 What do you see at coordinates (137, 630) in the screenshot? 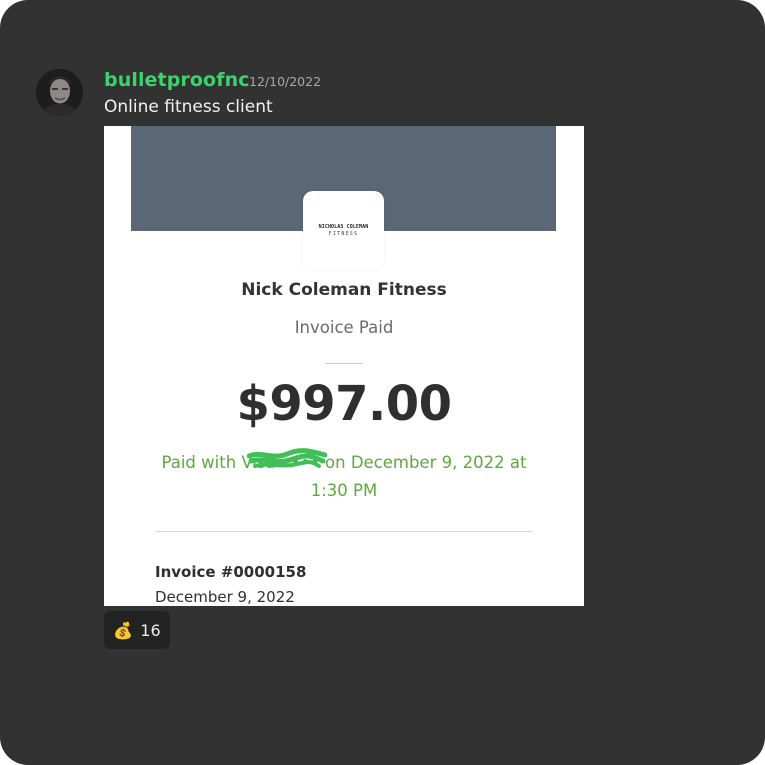
I see `reaction-button: 💰 16` at bounding box center [137, 630].